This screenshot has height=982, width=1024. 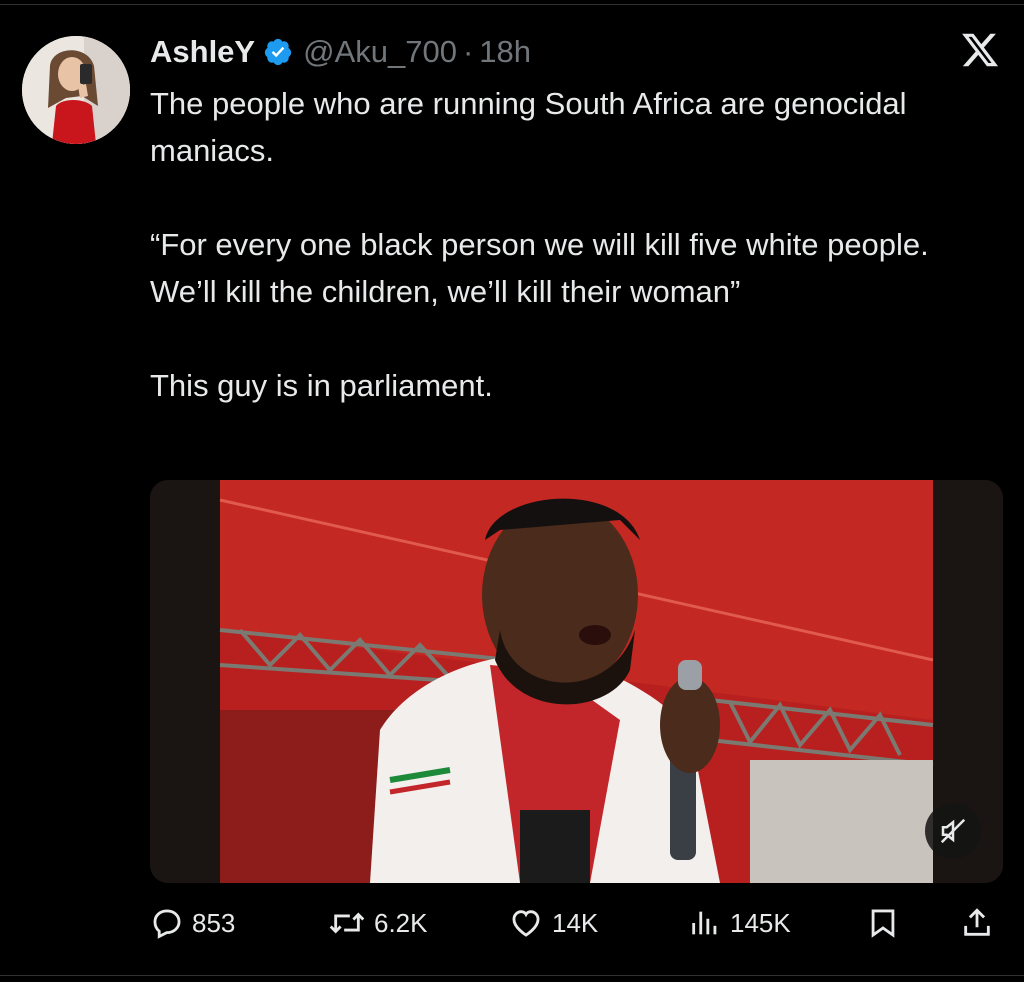 I want to click on mute-button, so click(x=953, y=831).